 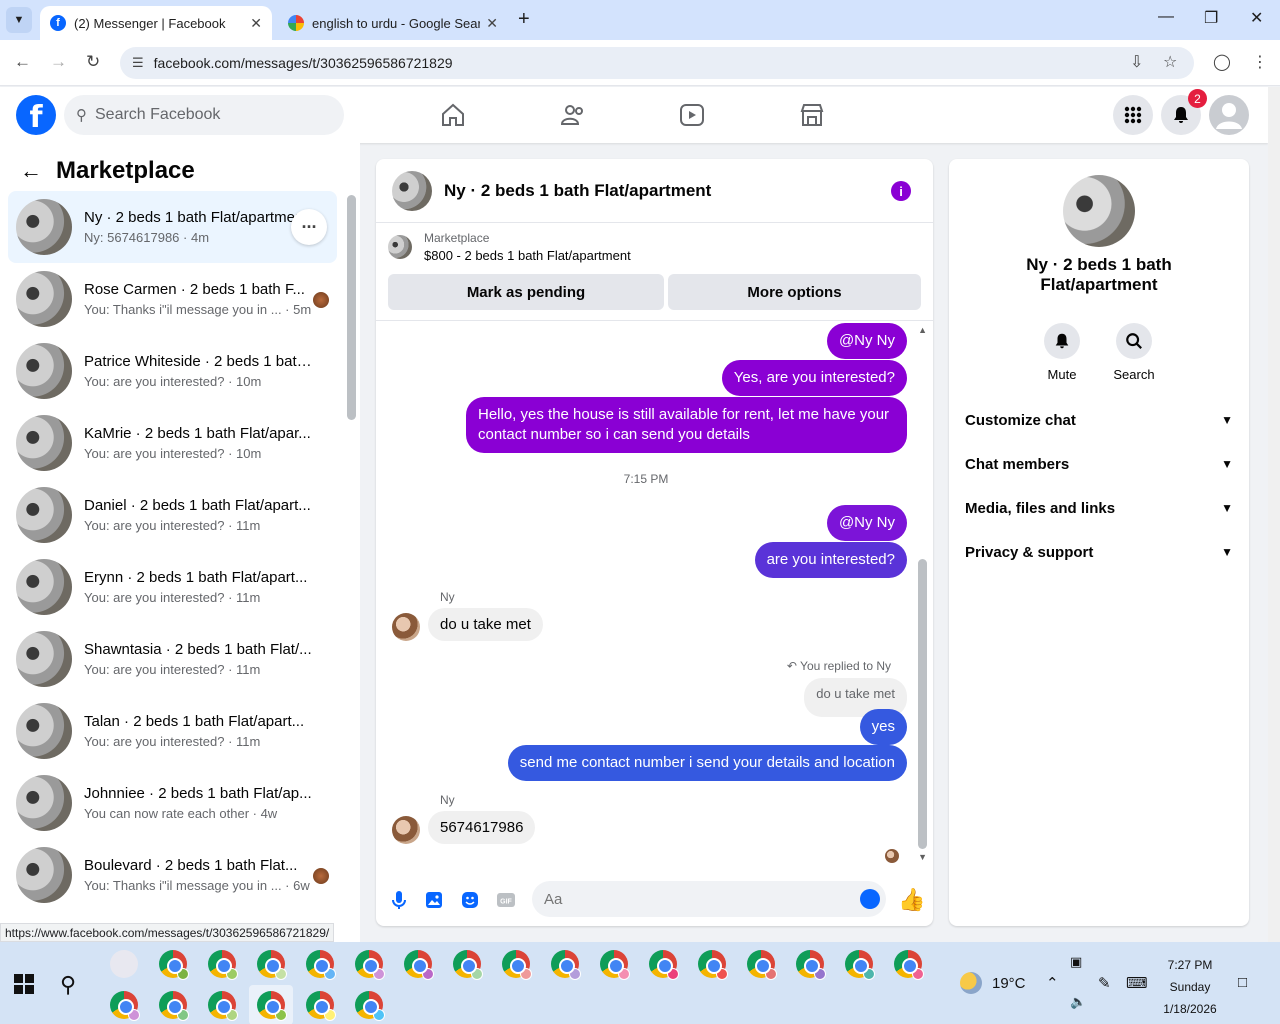 What do you see at coordinates (93, 62) in the screenshot?
I see `reload-icon: ↻` at bounding box center [93, 62].